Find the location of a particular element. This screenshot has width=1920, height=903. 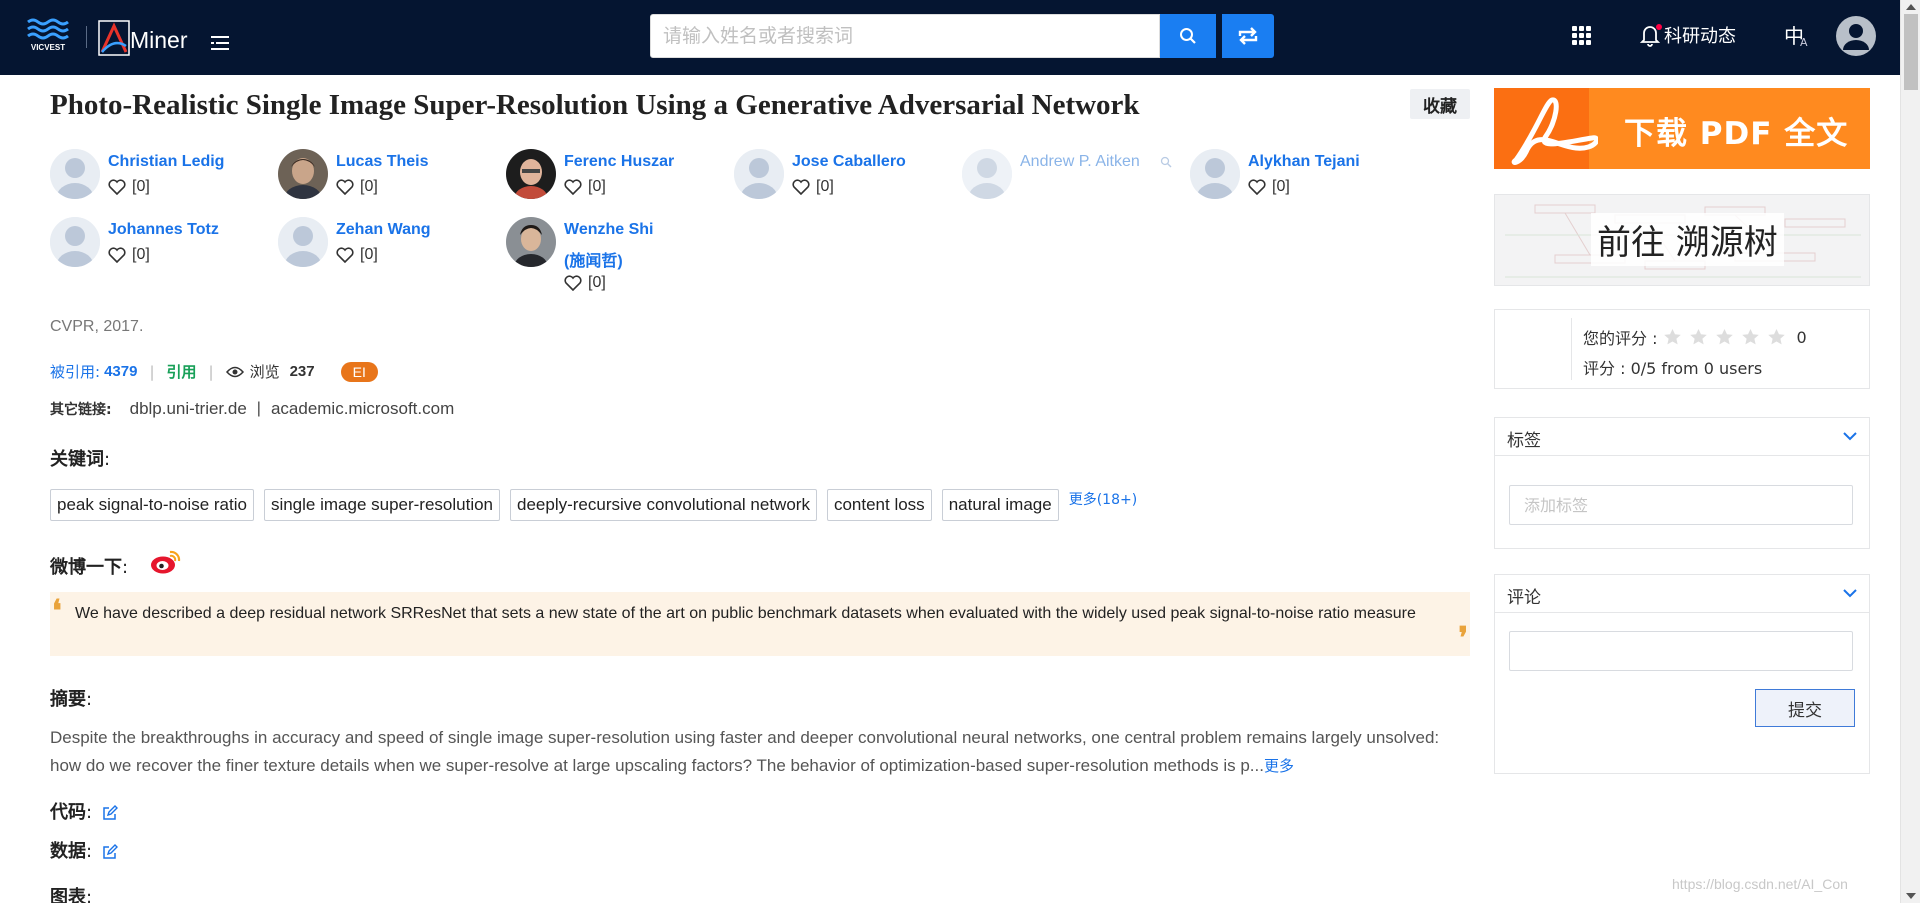

link-microsoft-academic: academic.microsoft.com is located at coordinates (362, 409).